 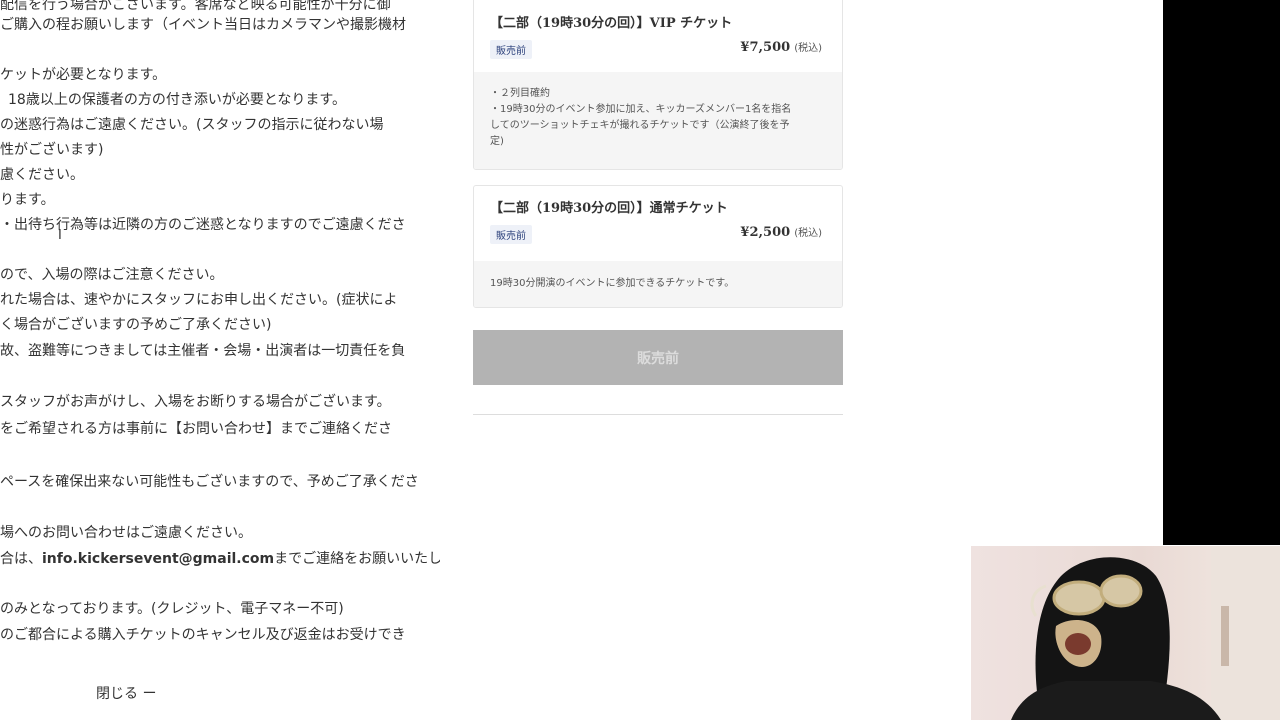 I want to click on notice-line: スタッフがお声がけし、入場をお断りする場合がございます。, so click(x=195, y=402).